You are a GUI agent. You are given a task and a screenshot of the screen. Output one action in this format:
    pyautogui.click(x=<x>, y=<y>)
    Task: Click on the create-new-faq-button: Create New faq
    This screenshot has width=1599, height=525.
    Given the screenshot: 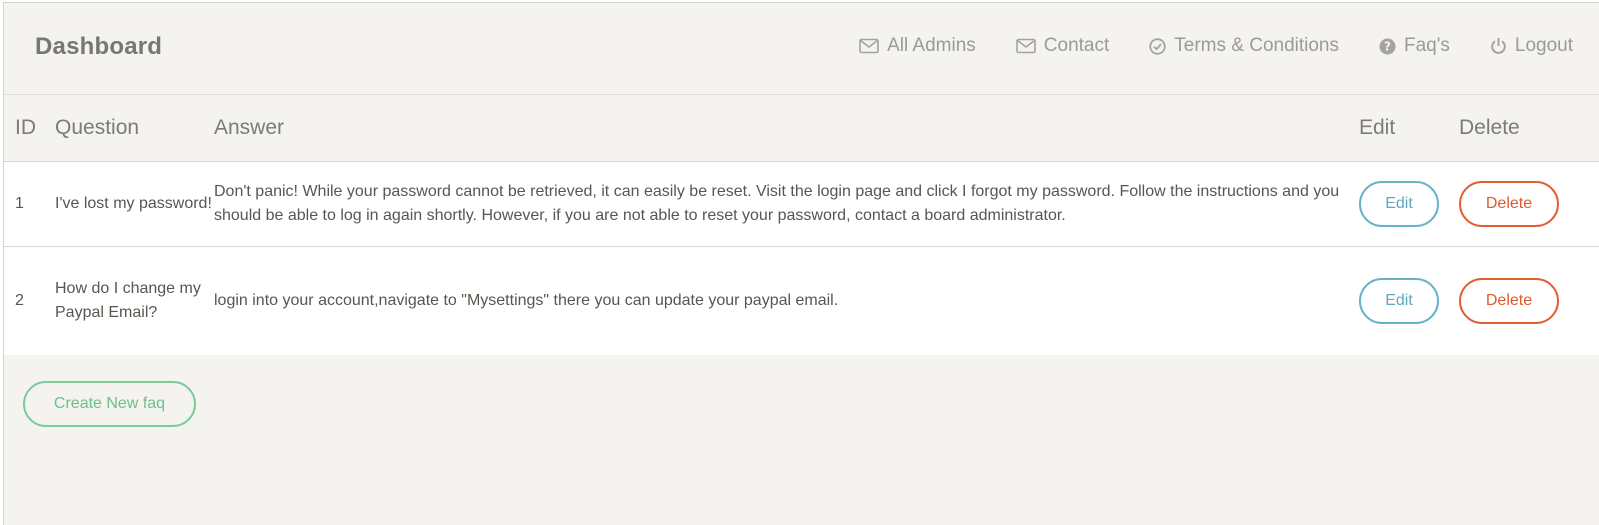 What is the action you would take?
    pyautogui.click(x=109, y=404)
    